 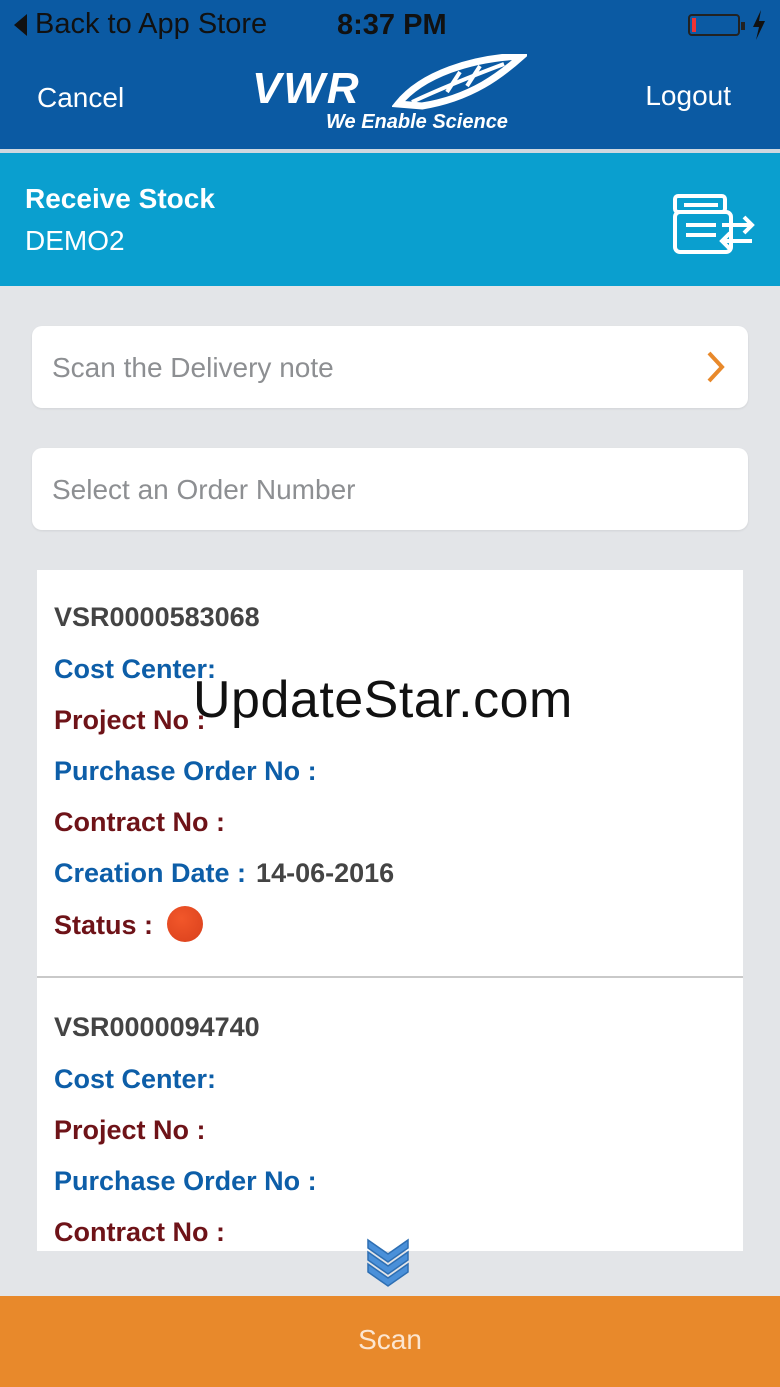 What do you see at coordinates (388, 1263) in the screenshot?
I see `scroll-down-chevron-icon` at bounding box center [388, 1263].